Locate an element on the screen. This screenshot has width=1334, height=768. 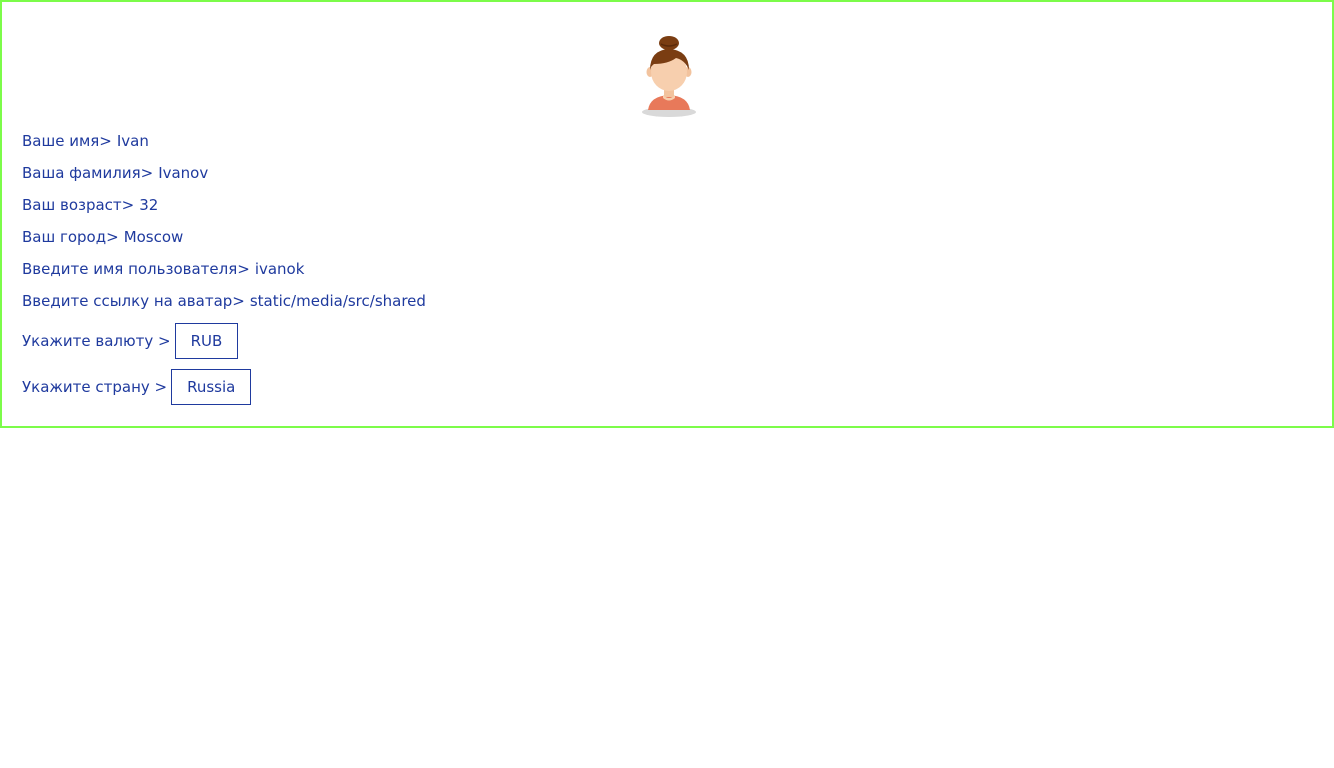
city-row: Ваш город> Moscow is located at coordinates (102, 237).